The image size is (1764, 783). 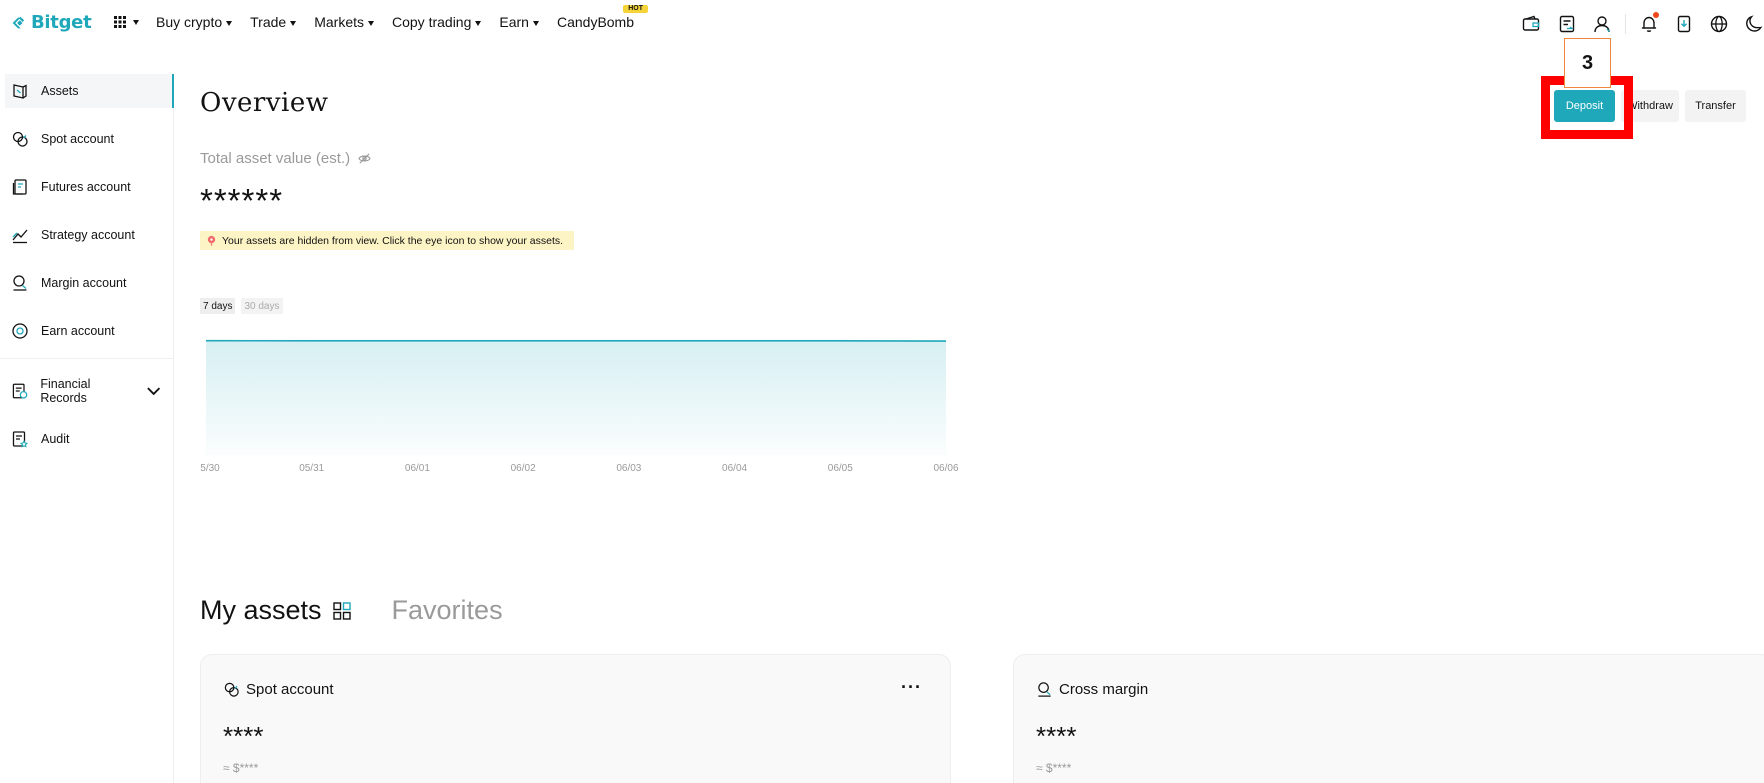 What do you see at coordinates (339, 22) in the screenshot?
I see `nav-markets-label: Markets` at bounding box center [339, 22].